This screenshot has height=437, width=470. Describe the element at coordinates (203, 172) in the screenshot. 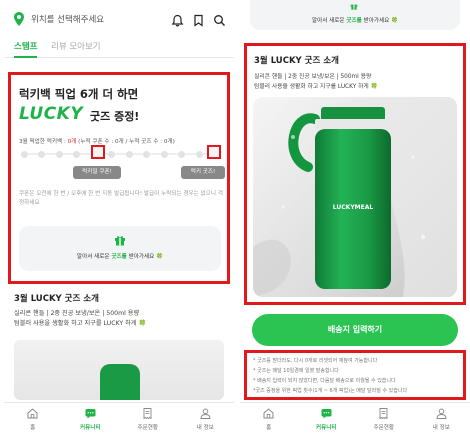

I see `goods-milestone-label: 럭키 굿즈!` at that location.